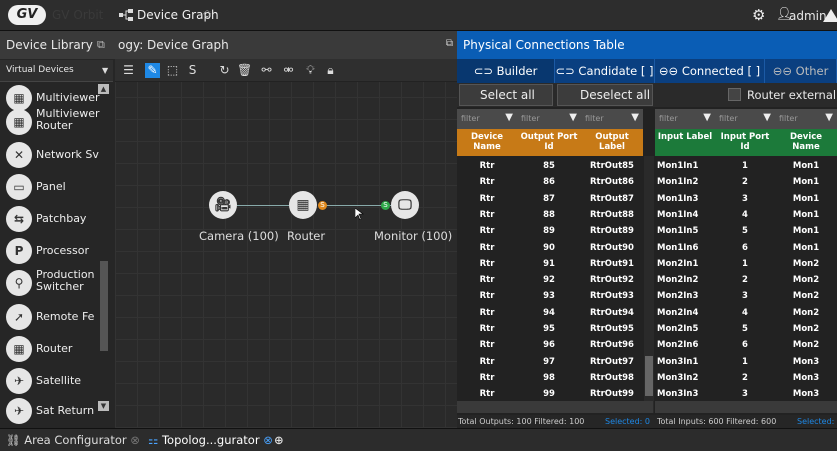 The width and height of the screenshot is (837, 451). What do you see at coordinates (263, 205) in the screenshot?
I see `connection-line` at bounding box center [263, 205].